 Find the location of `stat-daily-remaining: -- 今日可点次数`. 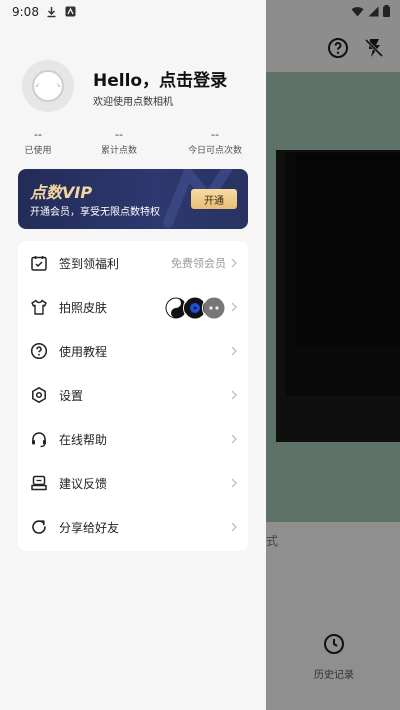

stat-daily-remaining: -- 今日可点次数 is located at coordinates (215, 142).